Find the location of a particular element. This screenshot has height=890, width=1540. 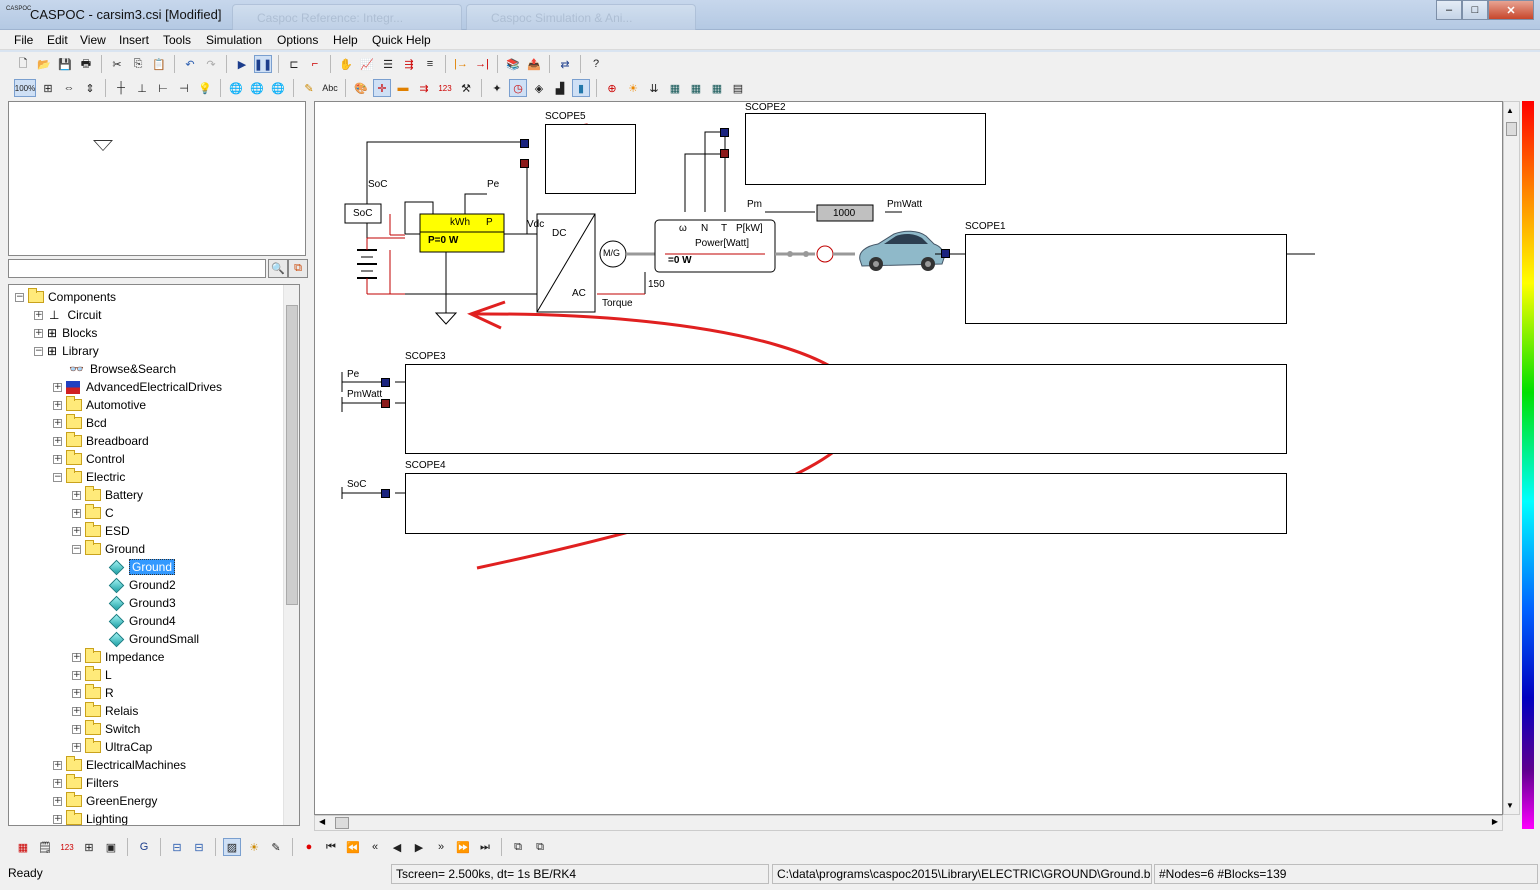

split-icon: ⊢ is located at coordinates (163, 88).